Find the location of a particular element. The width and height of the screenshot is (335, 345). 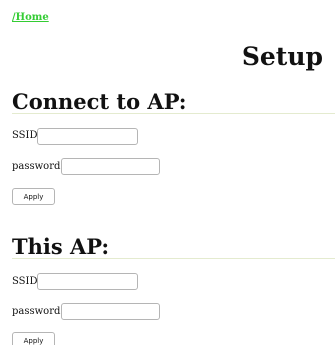

this-ap-ssid-input is located at coordinates (87, 281).